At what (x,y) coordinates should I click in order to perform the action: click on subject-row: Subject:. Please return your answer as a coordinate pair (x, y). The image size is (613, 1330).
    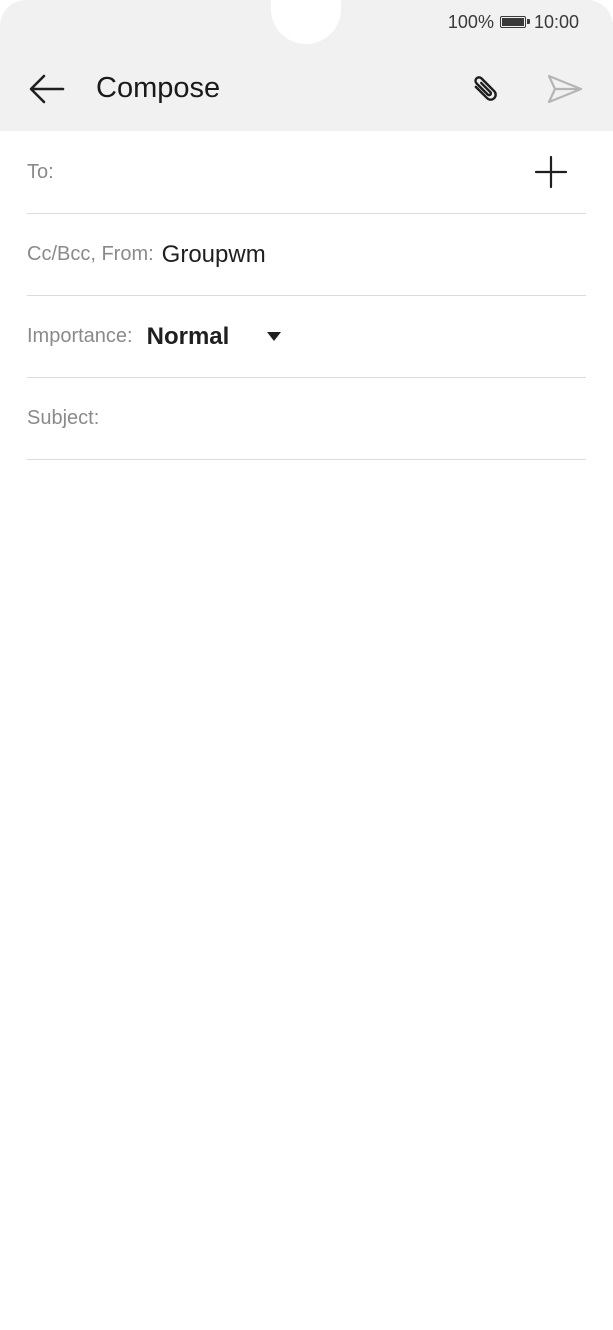
    Looking at the image, I should click on (306, 419).